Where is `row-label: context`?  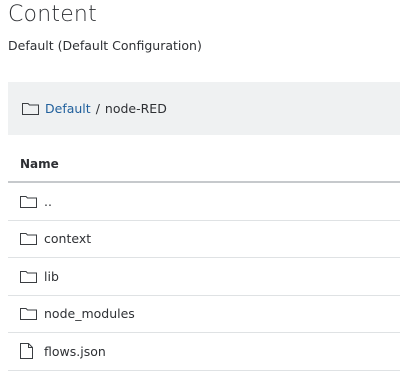
row-label: context is located at coordinates (68, 239).